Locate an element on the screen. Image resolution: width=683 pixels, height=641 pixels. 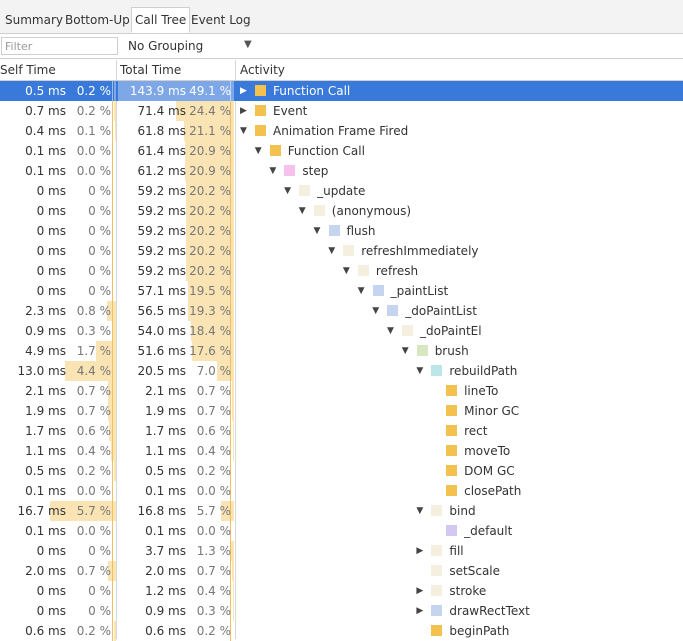
activity-name: Animation Frame Fired is located at coordinates (341, 131).